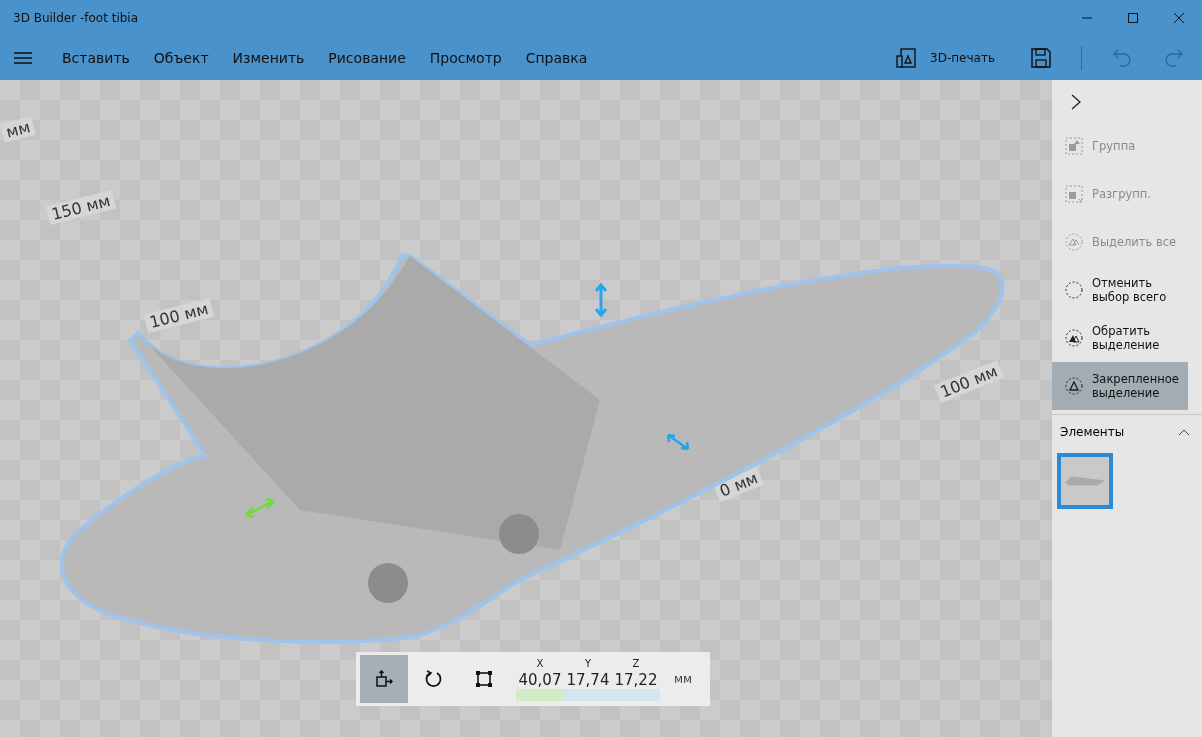 The height and width of the screenshot is (737, 1202). I want to click on deselect-button: Отменить выбор всего, so click(1120, 290).